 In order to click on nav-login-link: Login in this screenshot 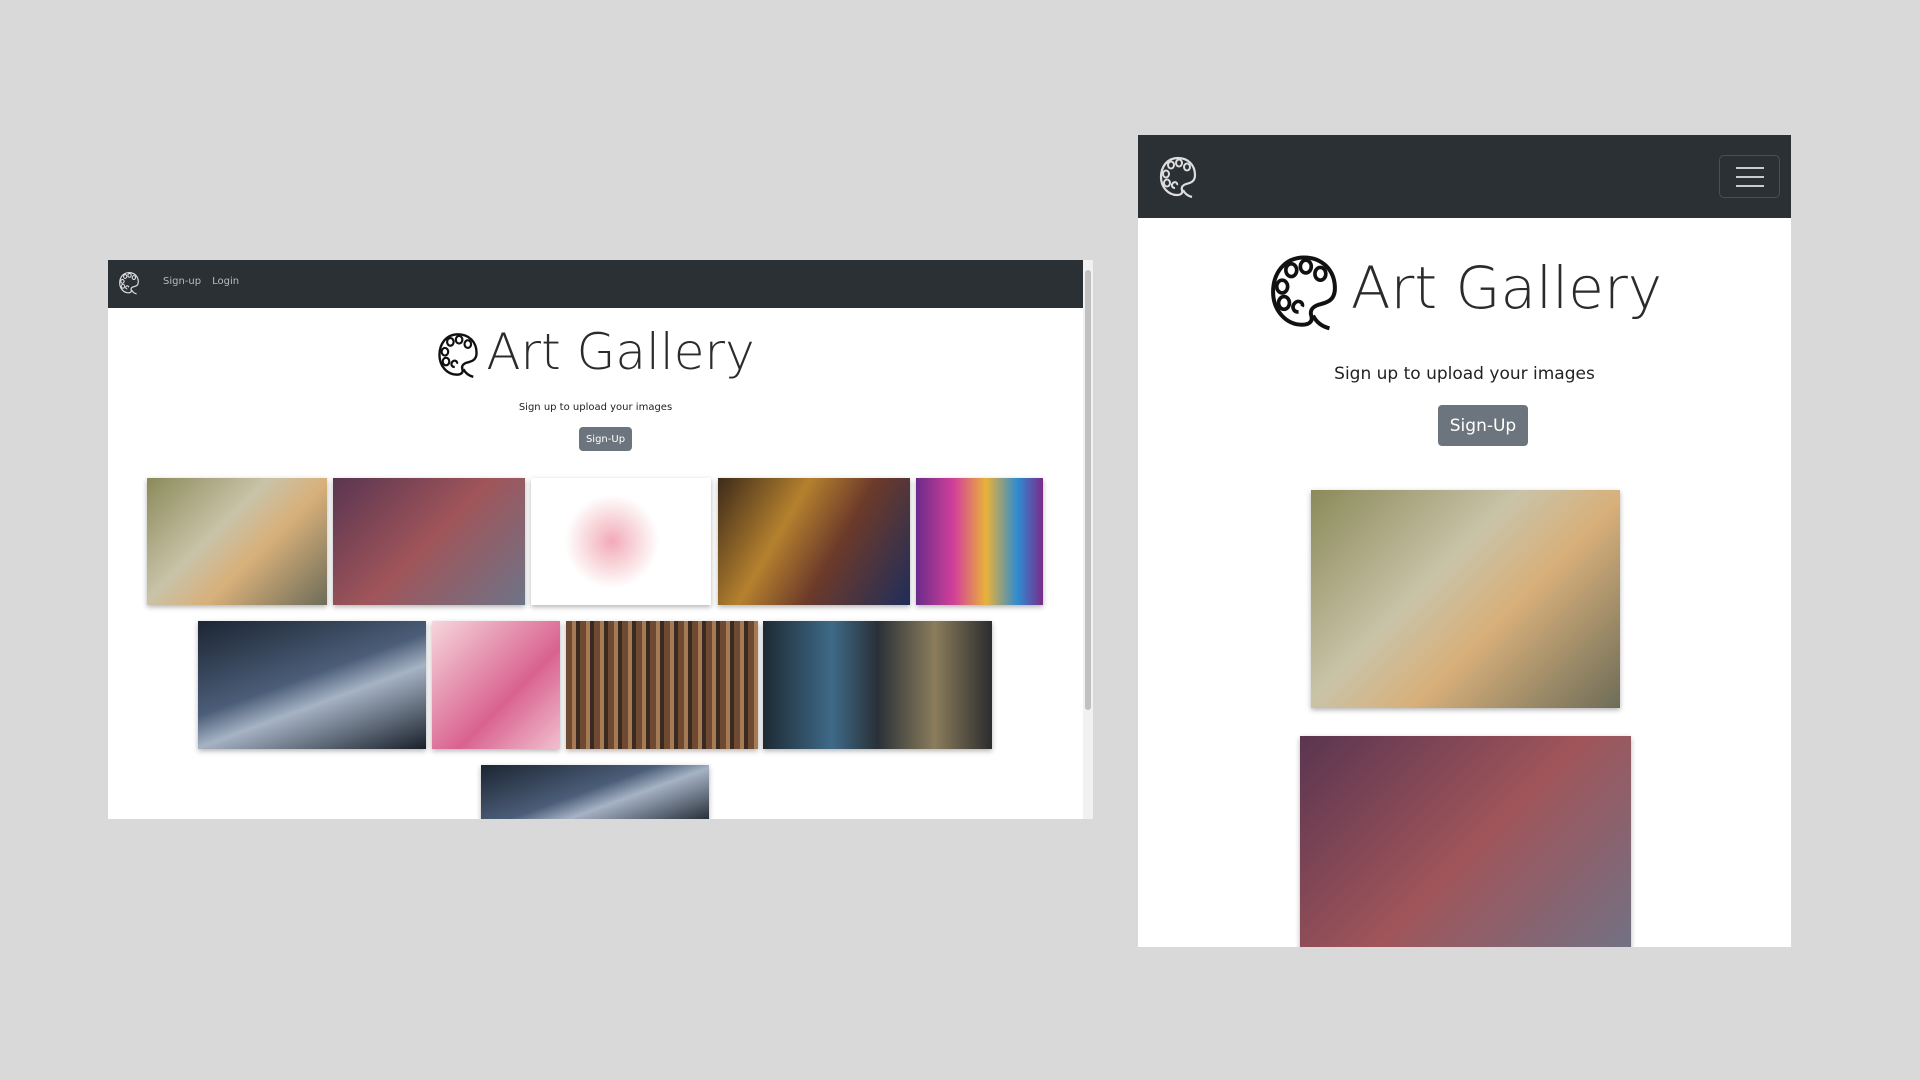, I will do `click(225, 281)`.